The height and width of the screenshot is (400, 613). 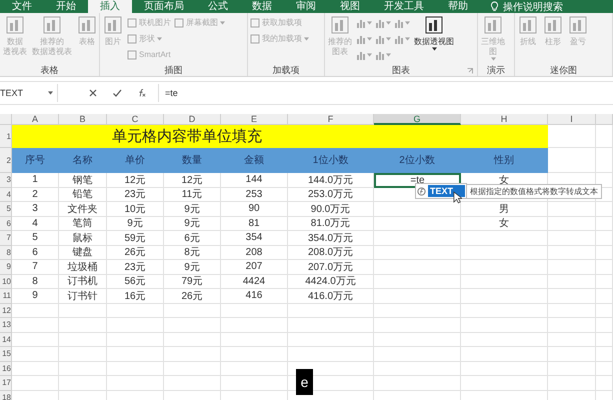 What do you see at coordinates (385, 93) in the screenshot?
I see `formula-input: =te` at bounding box center [385, 93].